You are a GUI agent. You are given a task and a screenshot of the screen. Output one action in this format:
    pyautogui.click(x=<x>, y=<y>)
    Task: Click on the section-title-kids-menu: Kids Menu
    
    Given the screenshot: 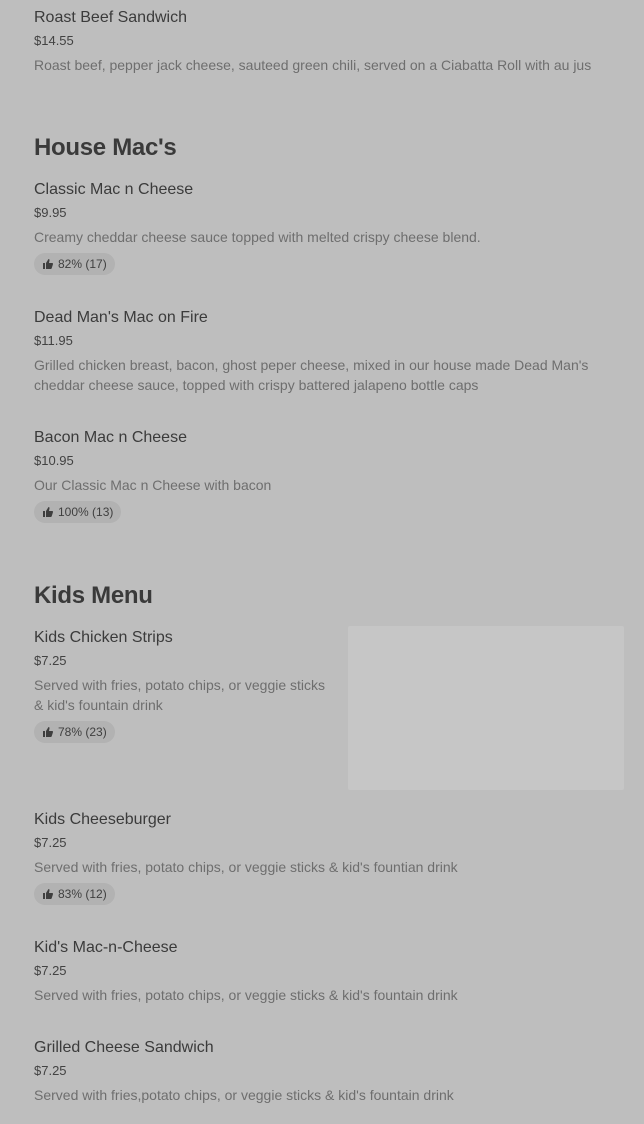 What is the action you would take?
    pyautogui.click(x=93, y=595)
    